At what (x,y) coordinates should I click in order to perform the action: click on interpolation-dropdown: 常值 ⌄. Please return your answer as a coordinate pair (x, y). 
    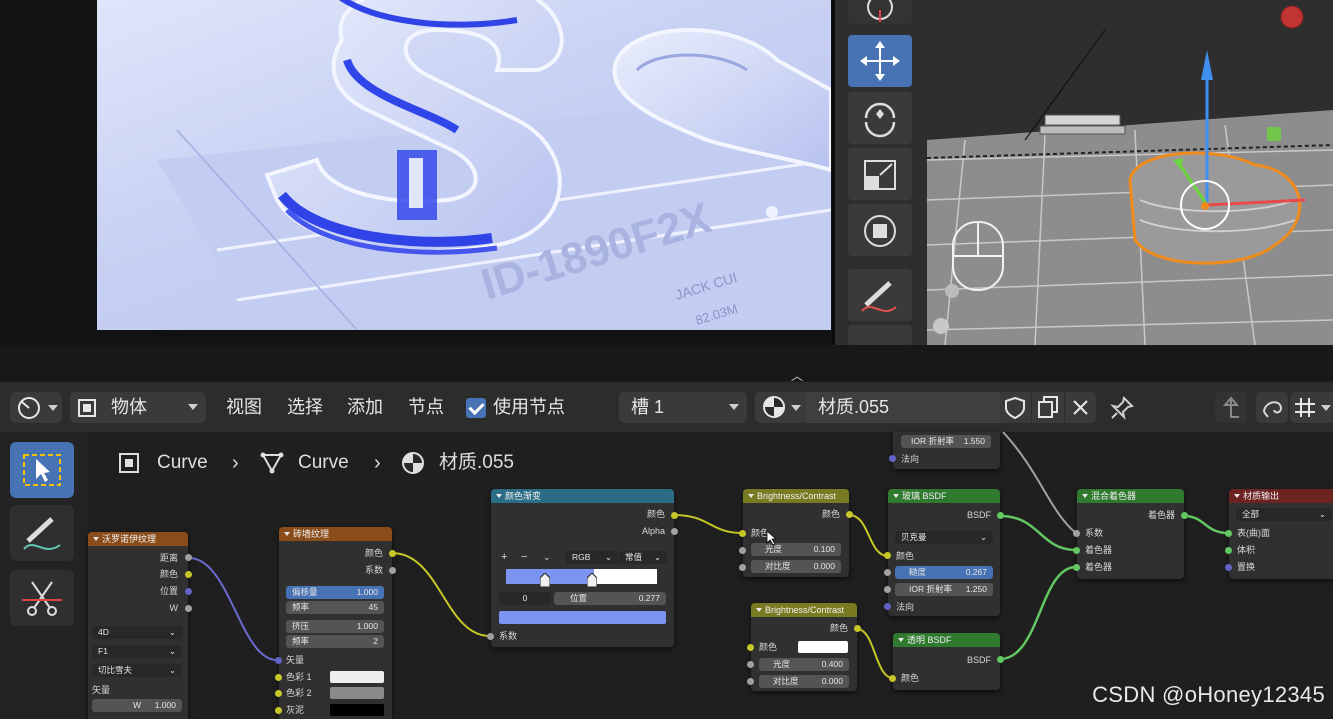
    Looking at the image, I should click on (643, 557).